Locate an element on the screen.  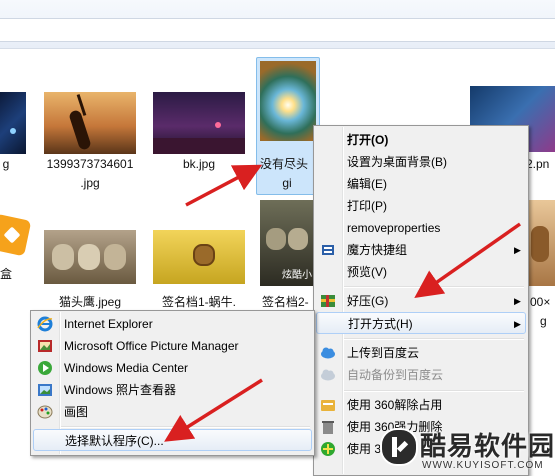
open-with-photo-viewer: Windows 照片查看器 is located at coordinates (171, 390).